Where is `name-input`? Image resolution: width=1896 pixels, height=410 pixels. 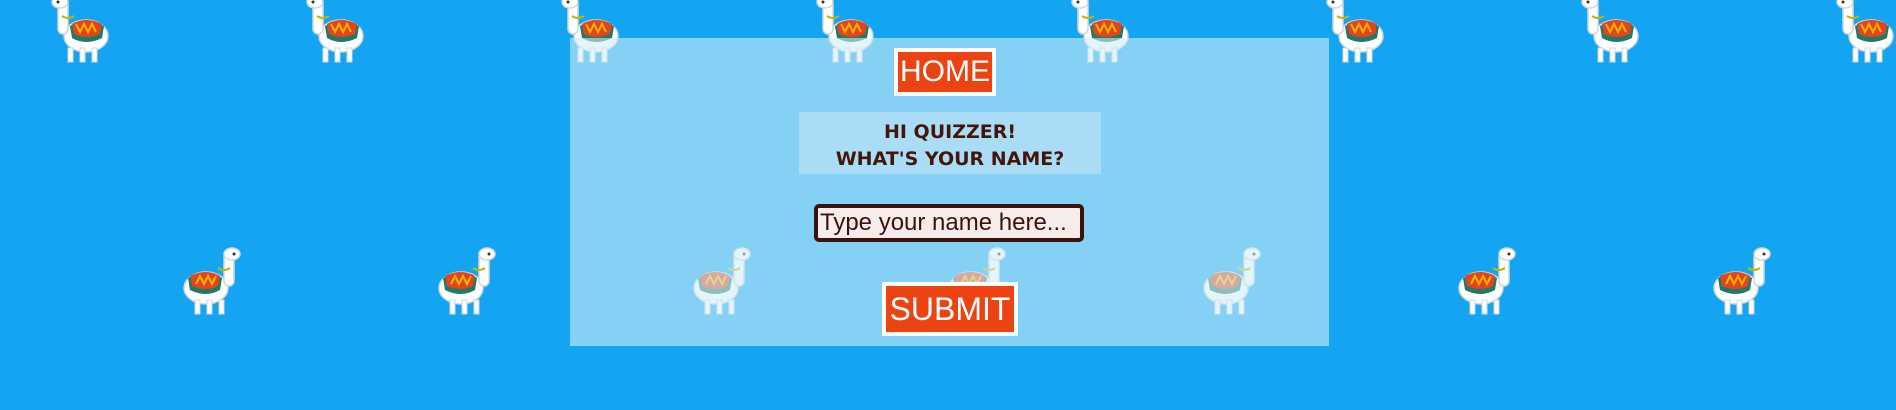
name-input is located at coordinates (949, 223).